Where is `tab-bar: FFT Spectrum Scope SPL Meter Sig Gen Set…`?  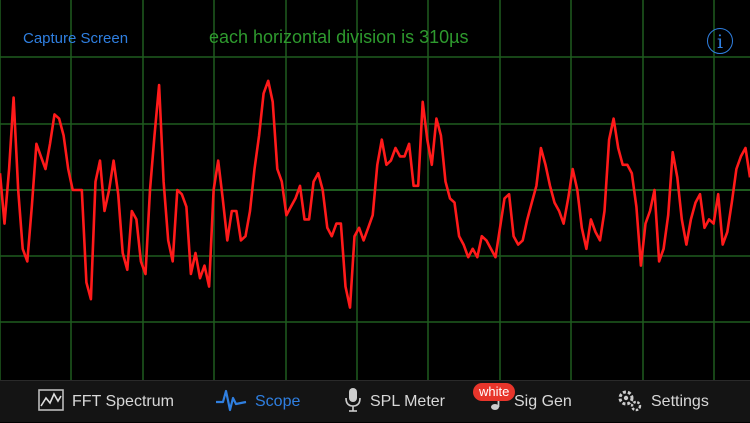 tab-bar: FFT Spectrum Scope SPL Meter Sig Gen Set… is located at coordinates (375, 401).